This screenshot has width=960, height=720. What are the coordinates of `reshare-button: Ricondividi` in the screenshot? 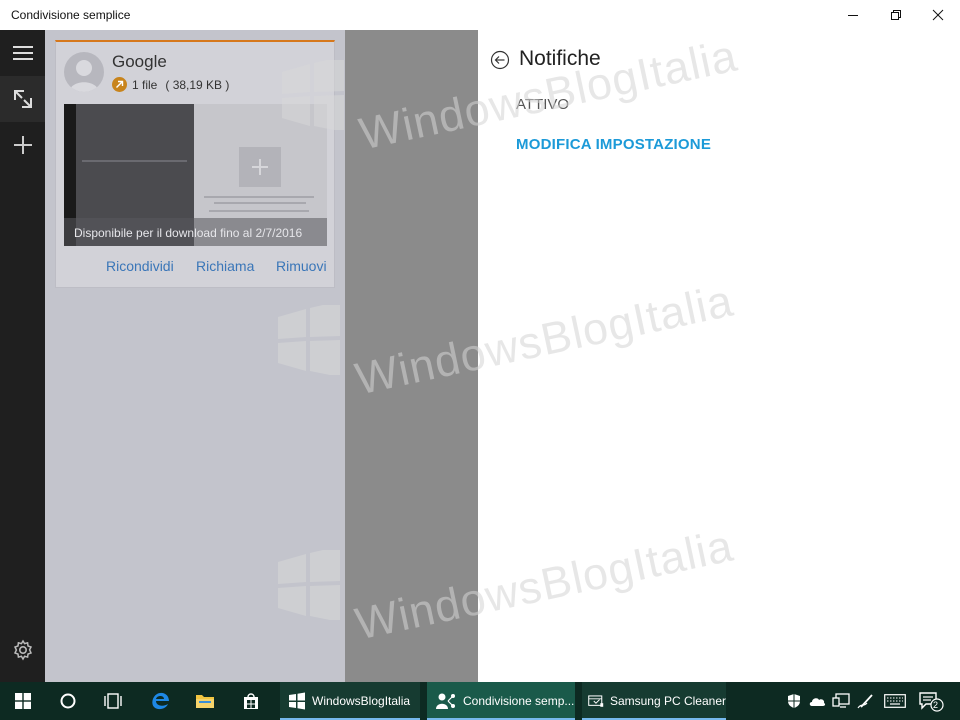 It's located at (140, 266).